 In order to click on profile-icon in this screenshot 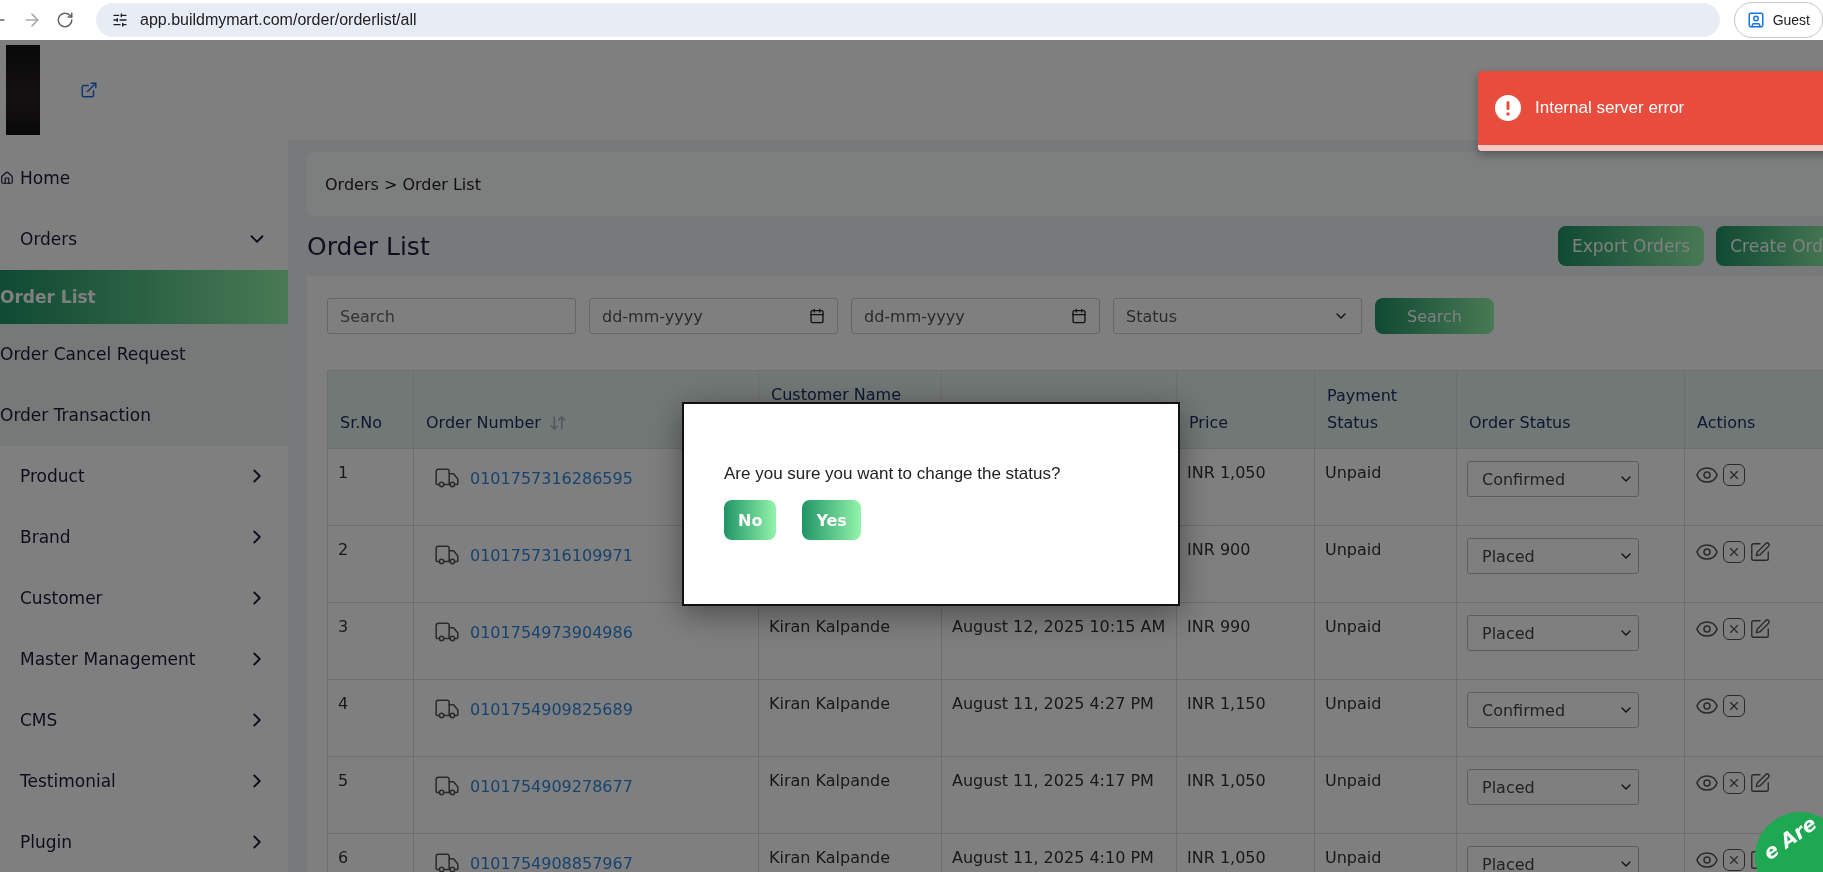, I will do `click(1755, 20)`.